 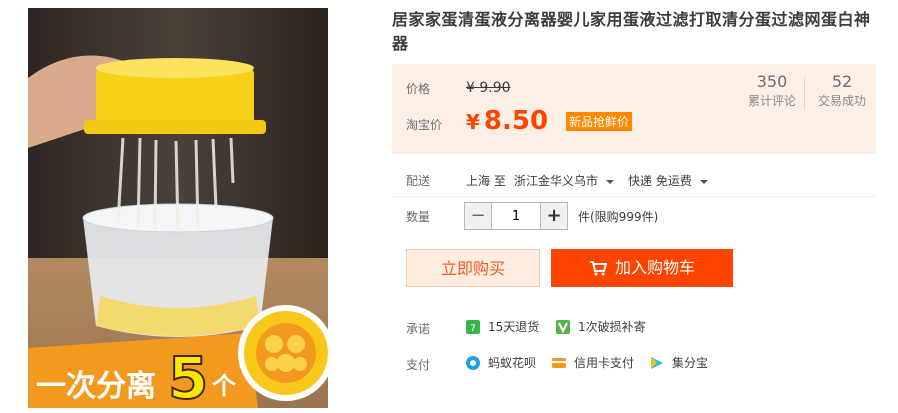 What do you see at coordinates (556, 181) in the screenshot?
I see `destination-text: 浙江金华义乌市` at bounding box center [556, 181].